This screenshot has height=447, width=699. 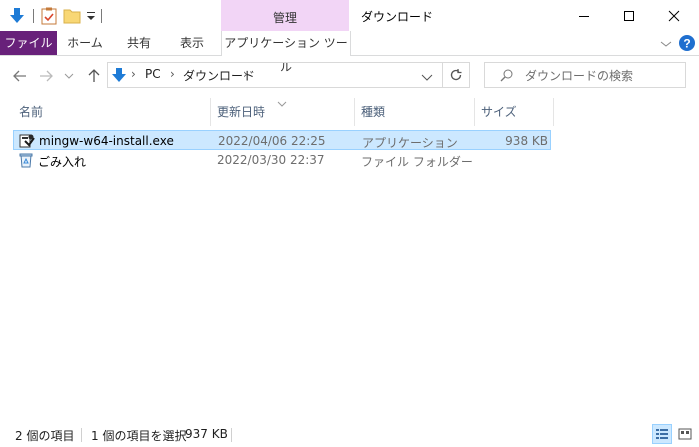 What do you see at coordinates (46, 76) in the screenshot?
I see `forward-button` at bounding box center [46, 76].